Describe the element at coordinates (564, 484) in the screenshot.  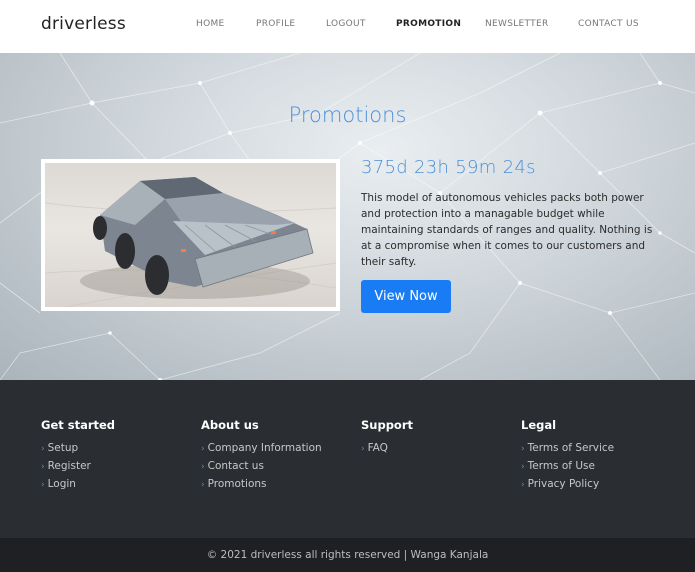
I see `footer-link-label: Privacy Policy` at that location.